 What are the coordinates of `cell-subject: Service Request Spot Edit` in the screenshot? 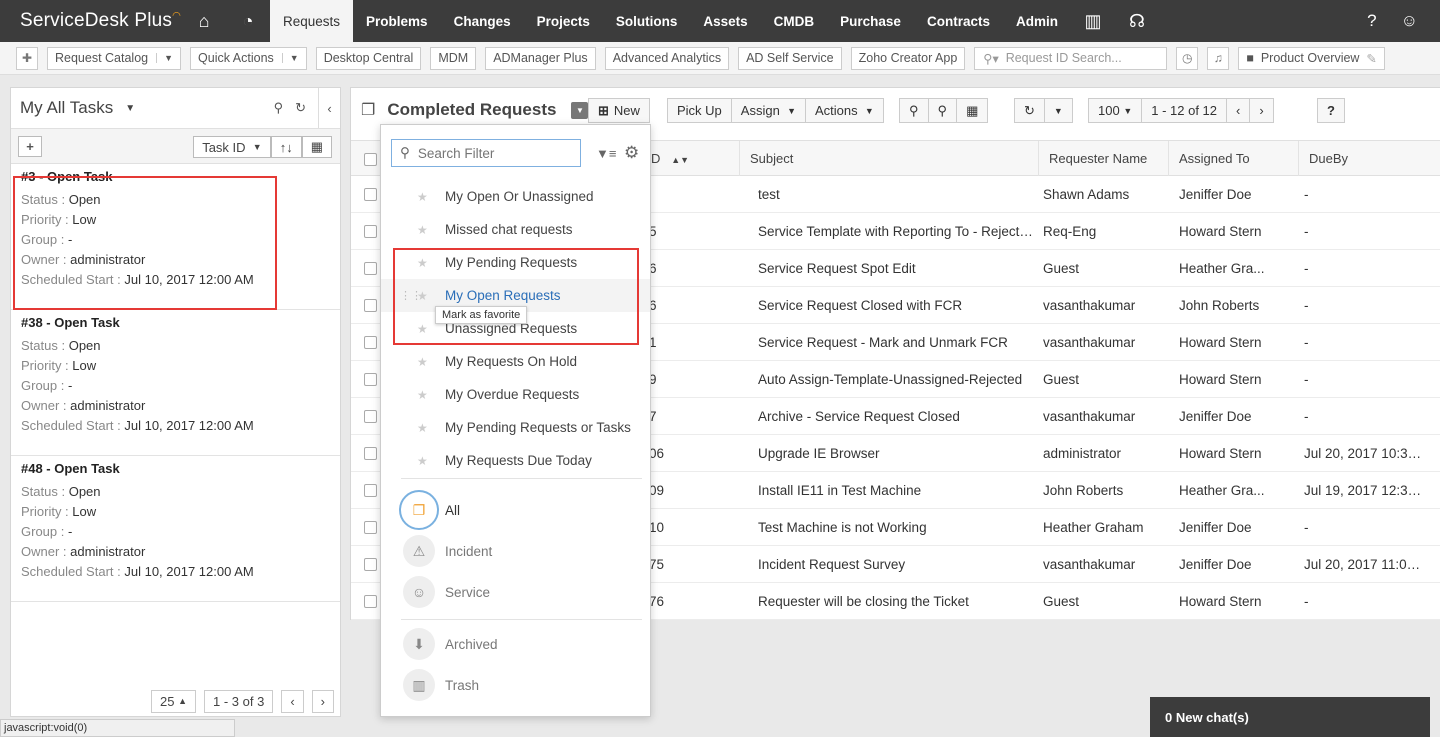 It's located at (895, 268).